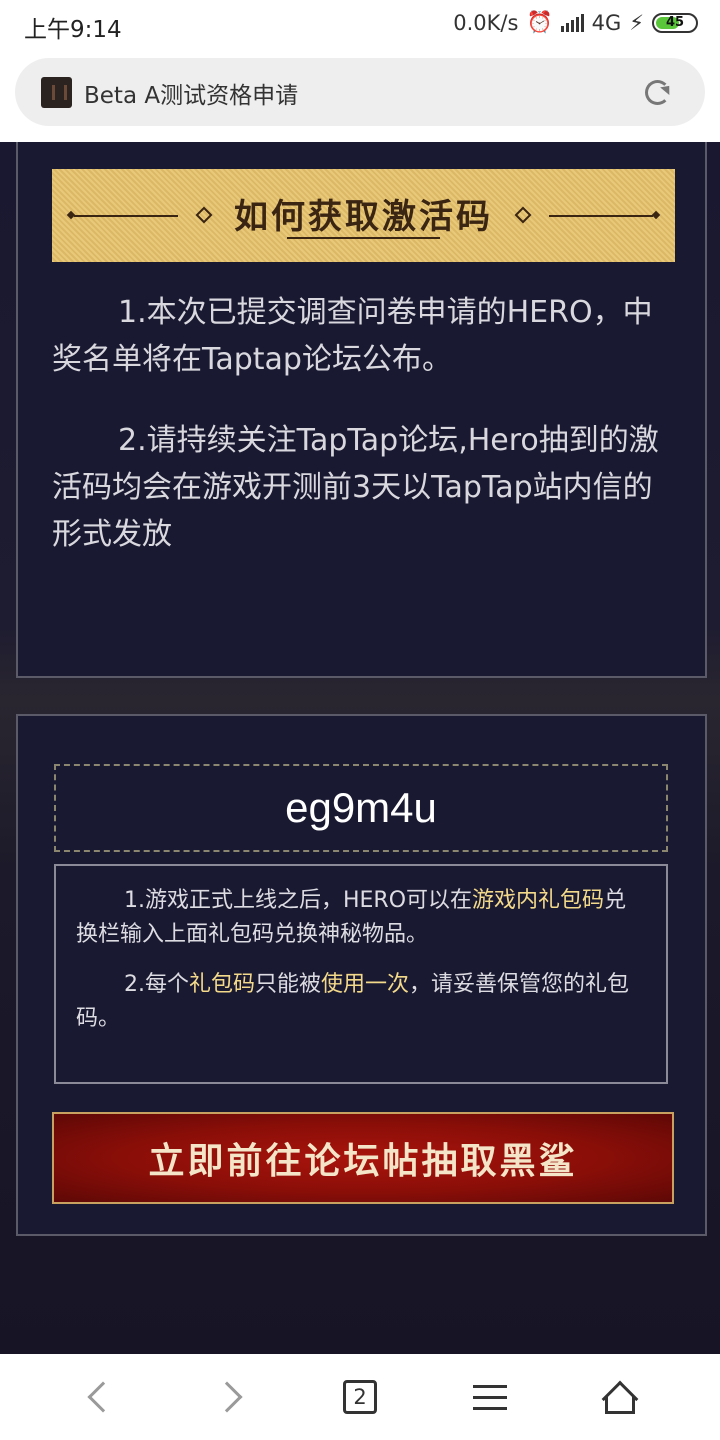 The height and width of the screenshot is (1440, 720). I want to click on net-speed: 0.0K/s, so click(486, 22).